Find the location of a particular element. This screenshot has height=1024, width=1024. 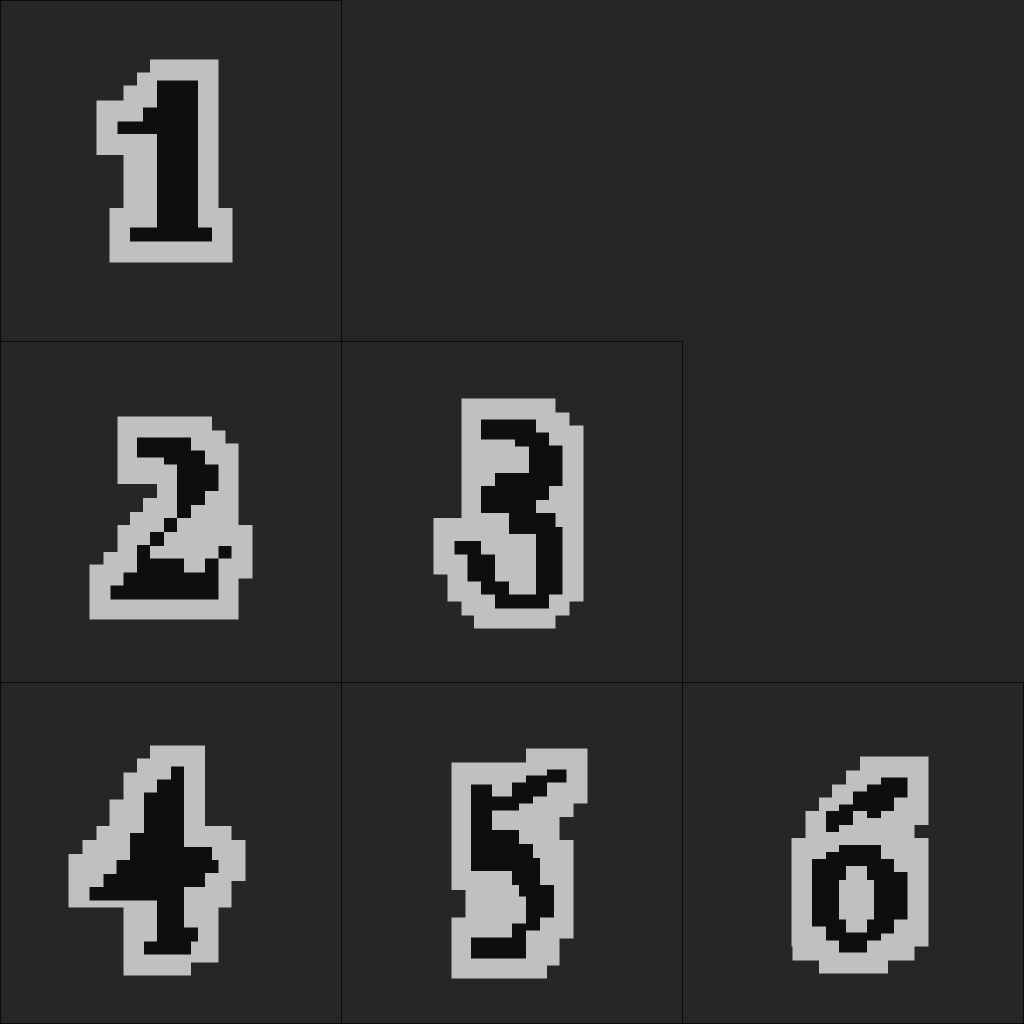

number-tile-1: 1 is located at coordinates (171, 171).